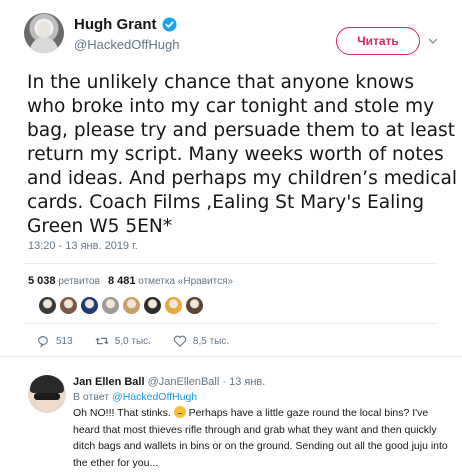 The height and width of the screenshot is (476, 462). Describe the element at coordinates (211, 341) in the screenshot. I see `like-action-count: 8,5 тыс.` at that location.